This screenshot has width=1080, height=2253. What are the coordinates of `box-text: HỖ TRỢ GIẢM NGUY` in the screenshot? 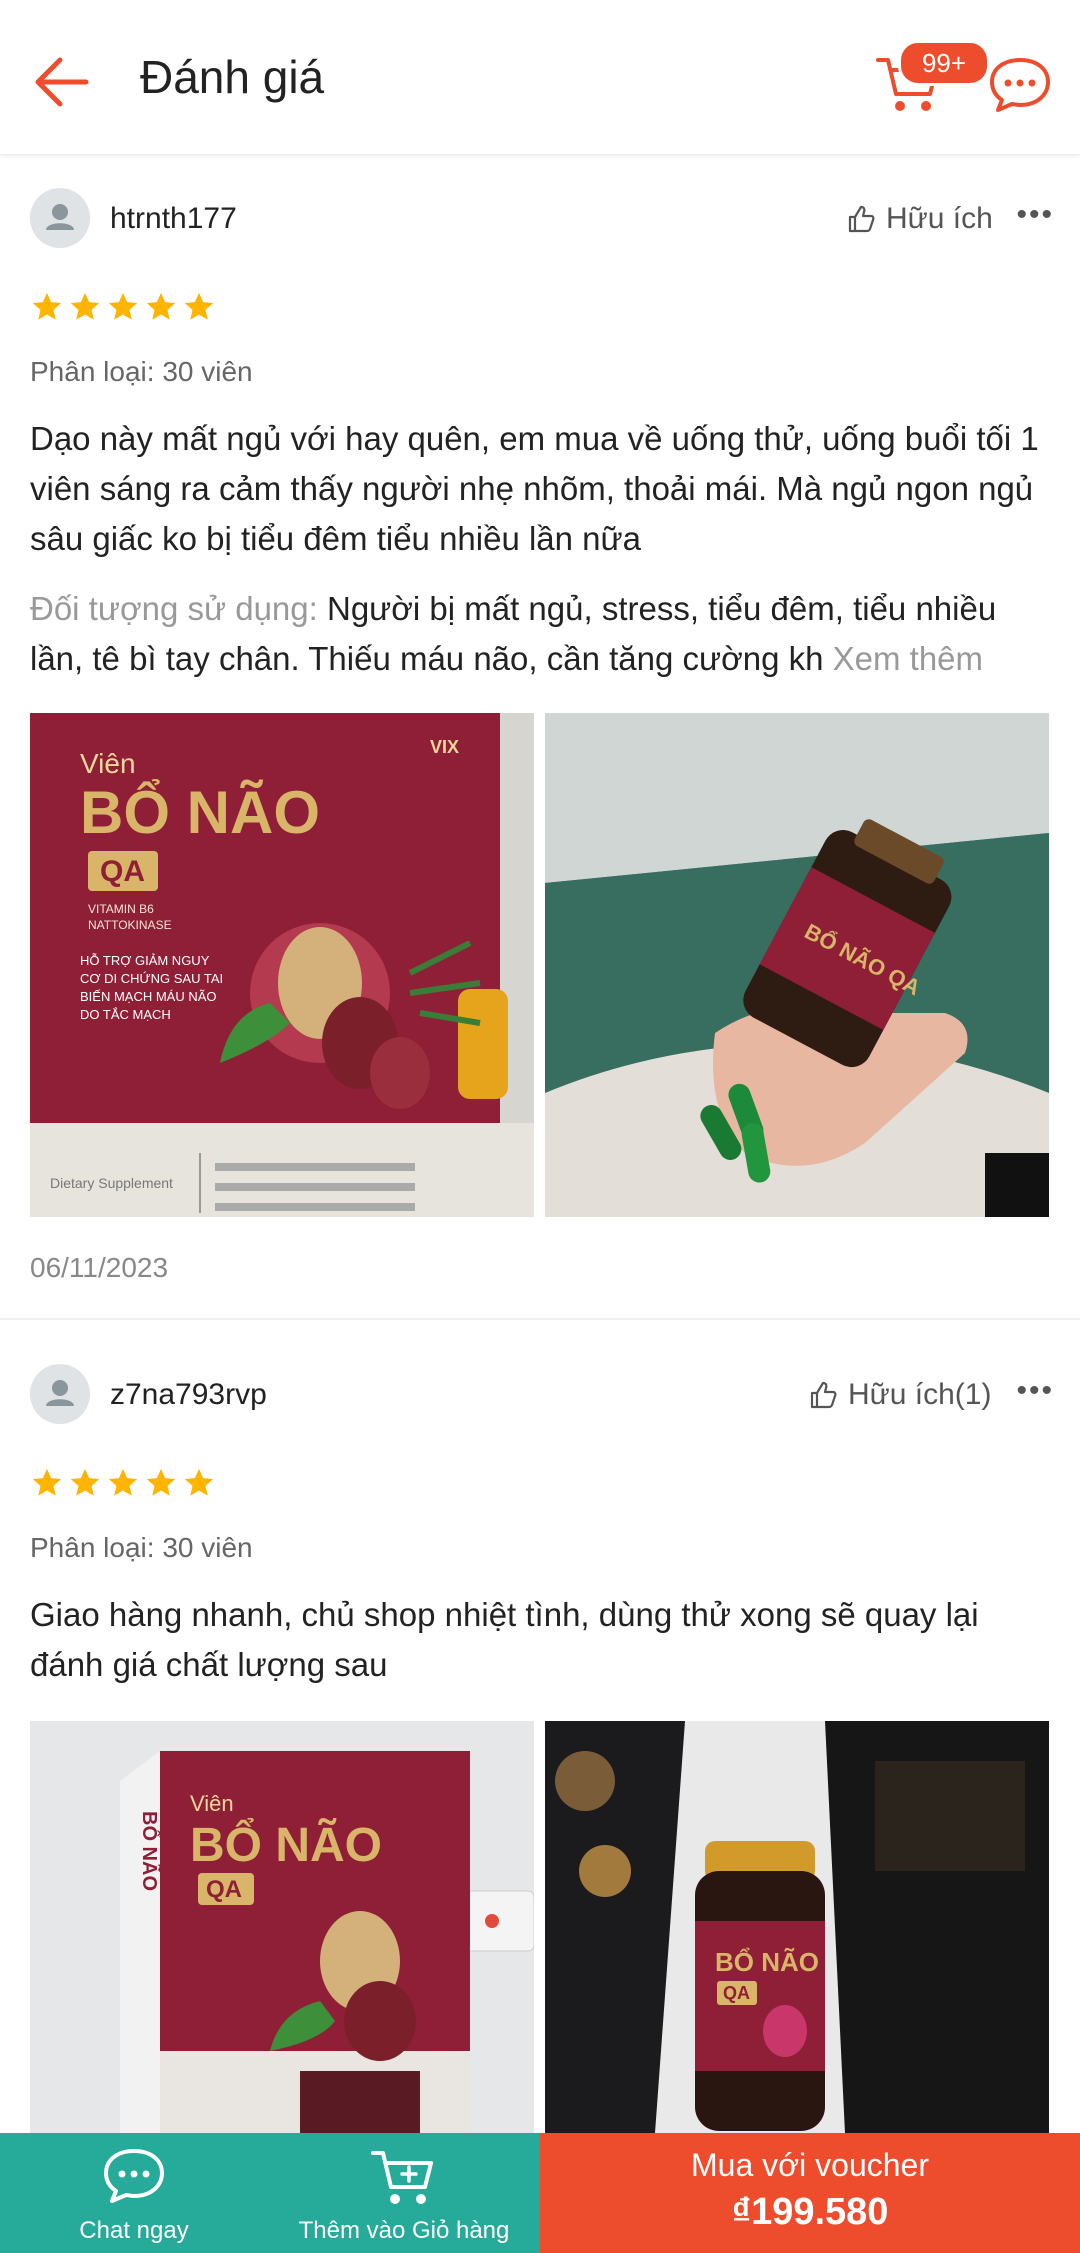 It's located at (145, 960).